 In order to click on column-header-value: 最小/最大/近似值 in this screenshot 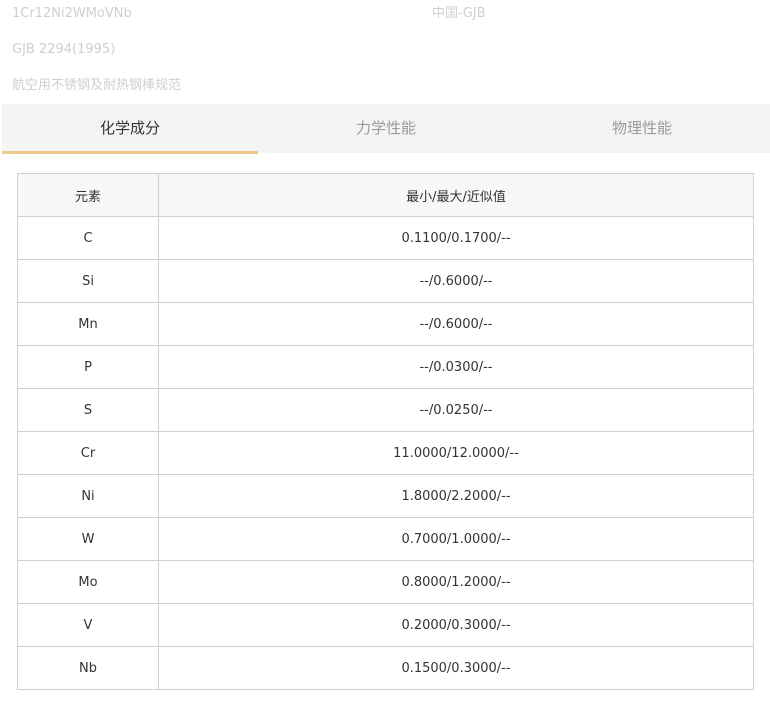, I will do `click(456, 195)`.